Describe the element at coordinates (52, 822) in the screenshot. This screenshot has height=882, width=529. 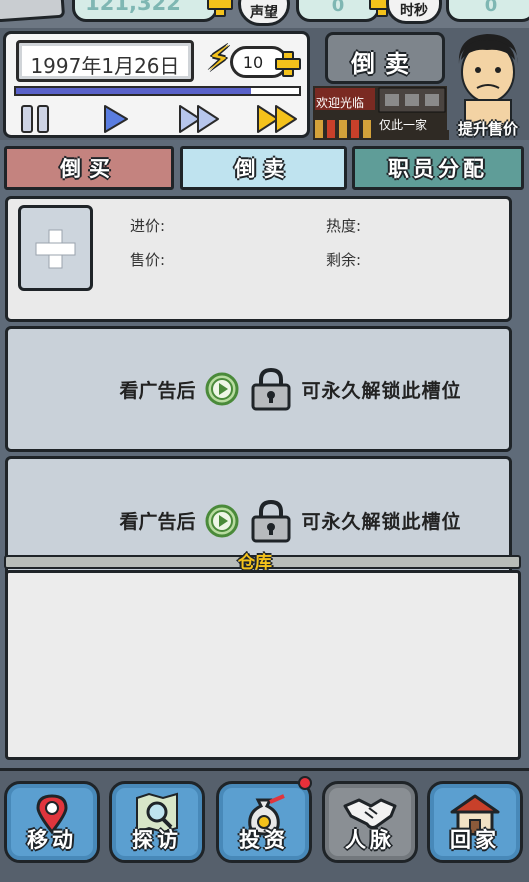
I see `nav-move-button: 移动` at that location.